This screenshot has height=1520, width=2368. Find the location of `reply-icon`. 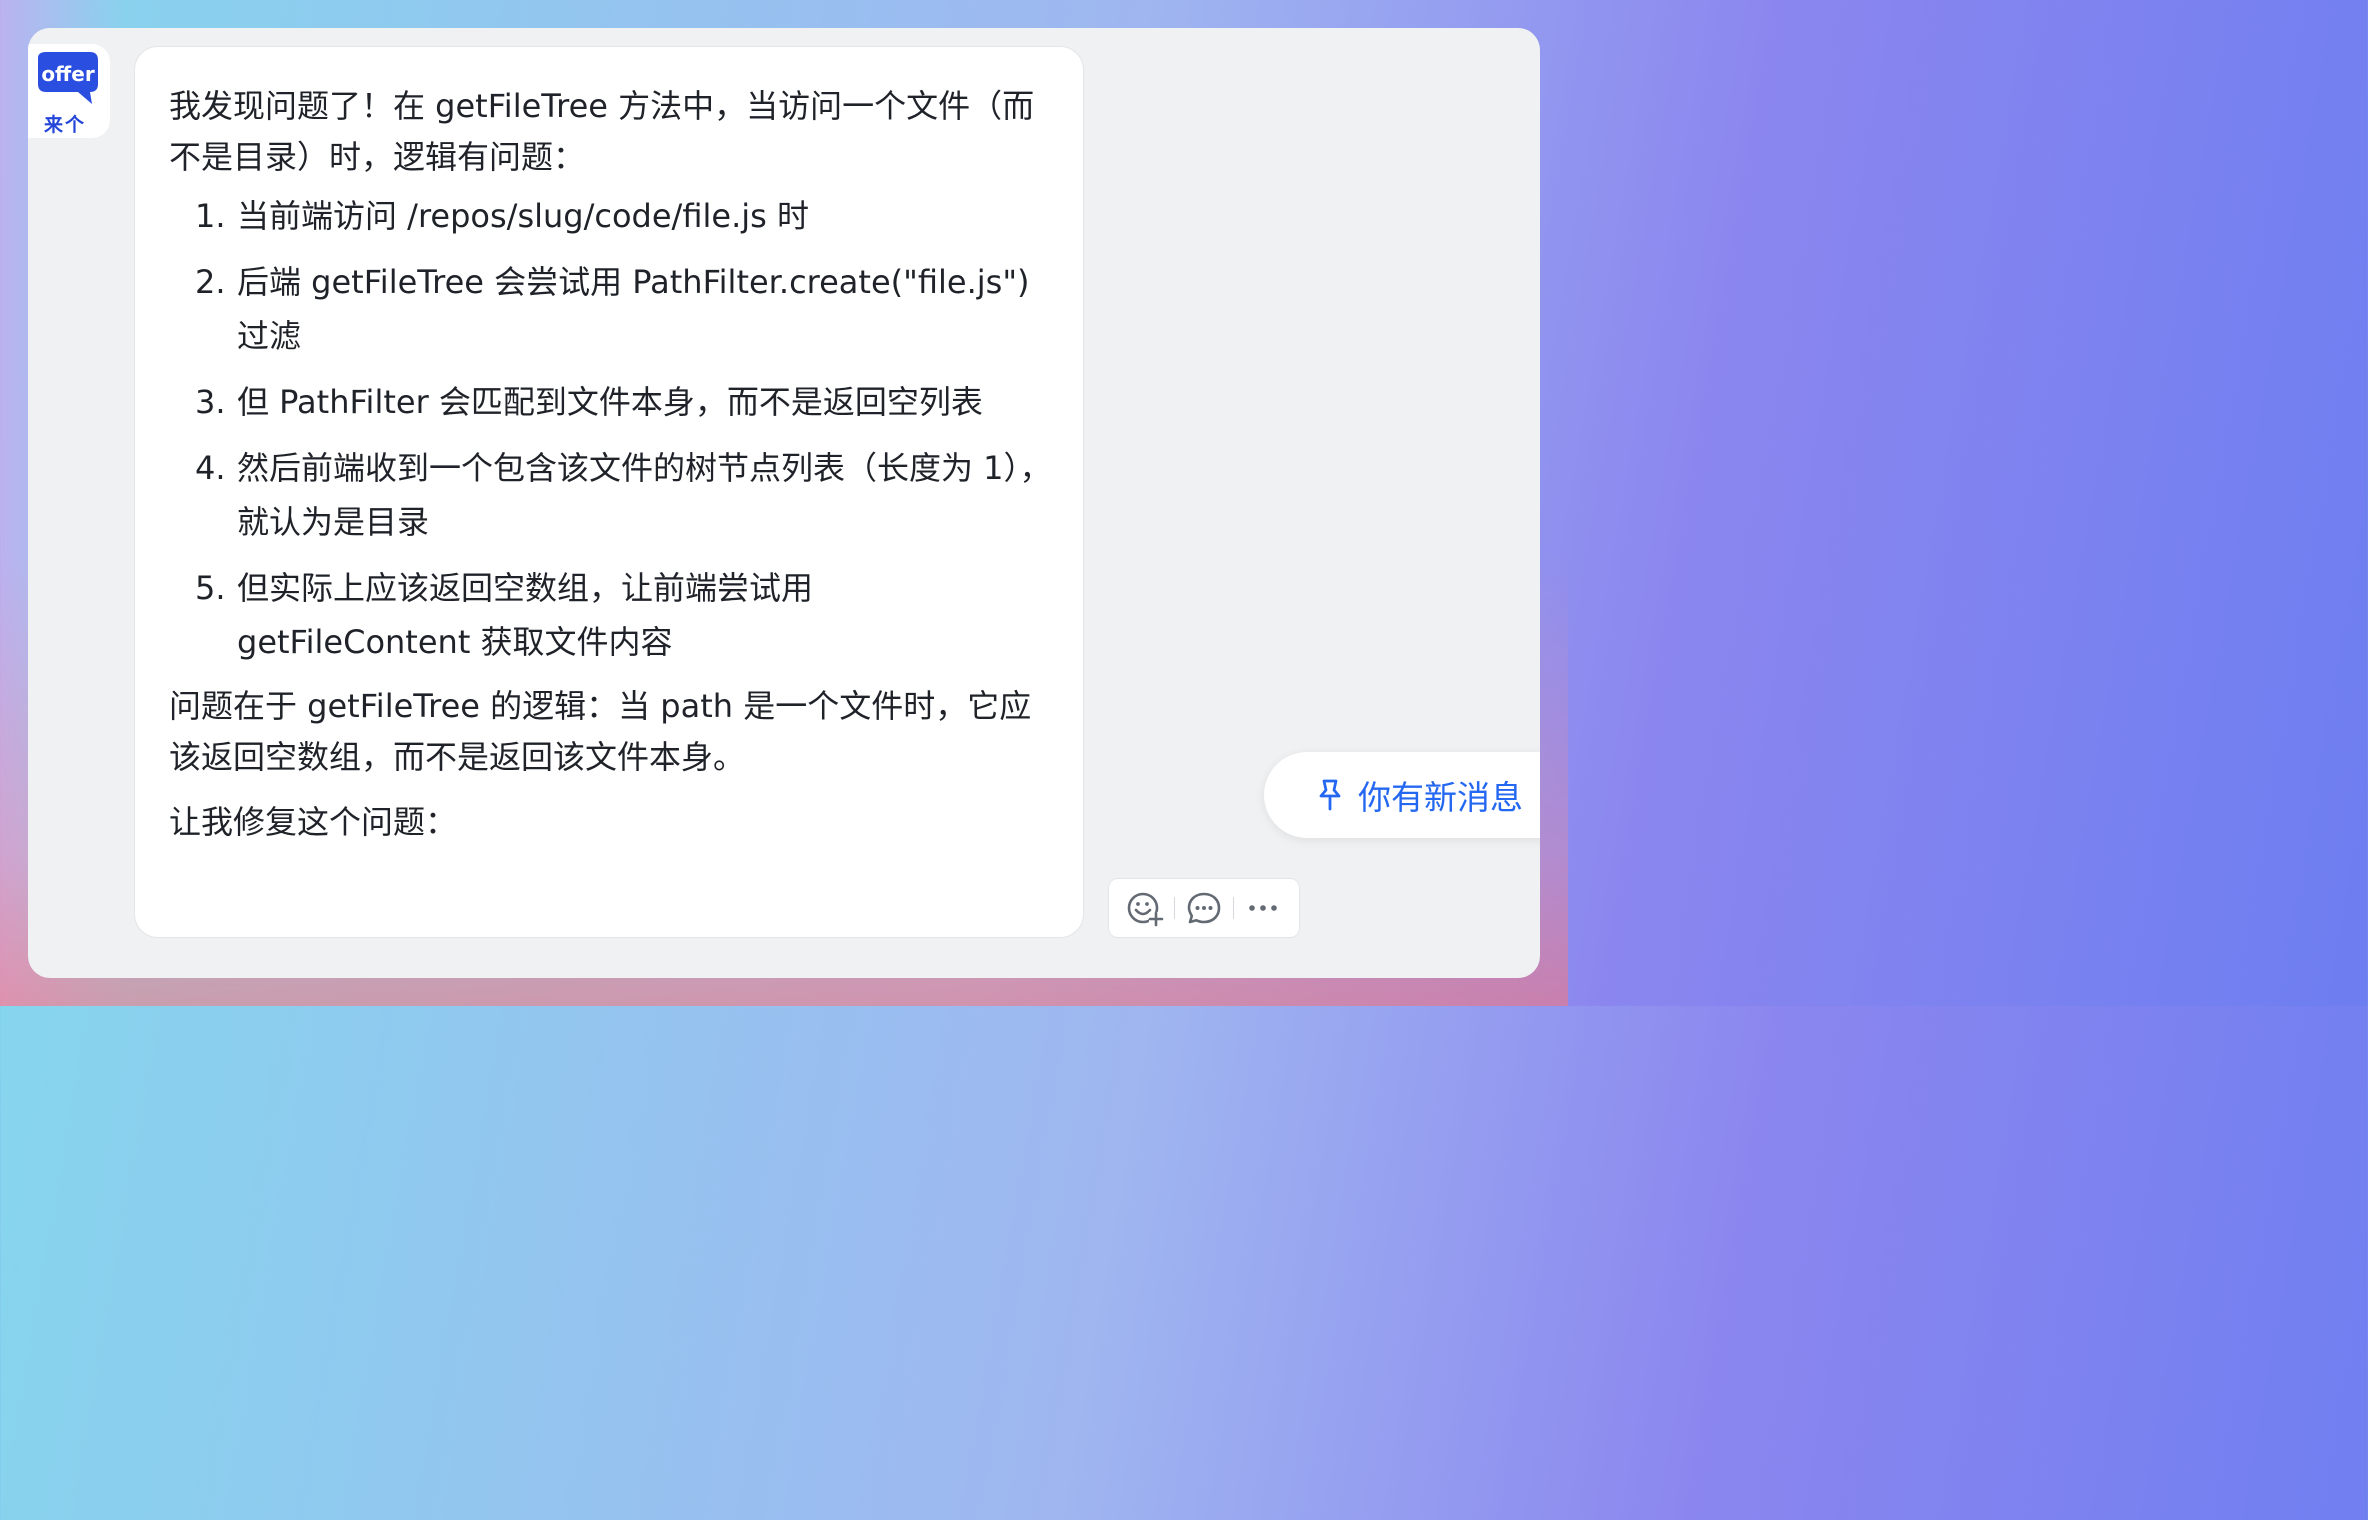

reply-icon is located at coordinates (1204, 908).